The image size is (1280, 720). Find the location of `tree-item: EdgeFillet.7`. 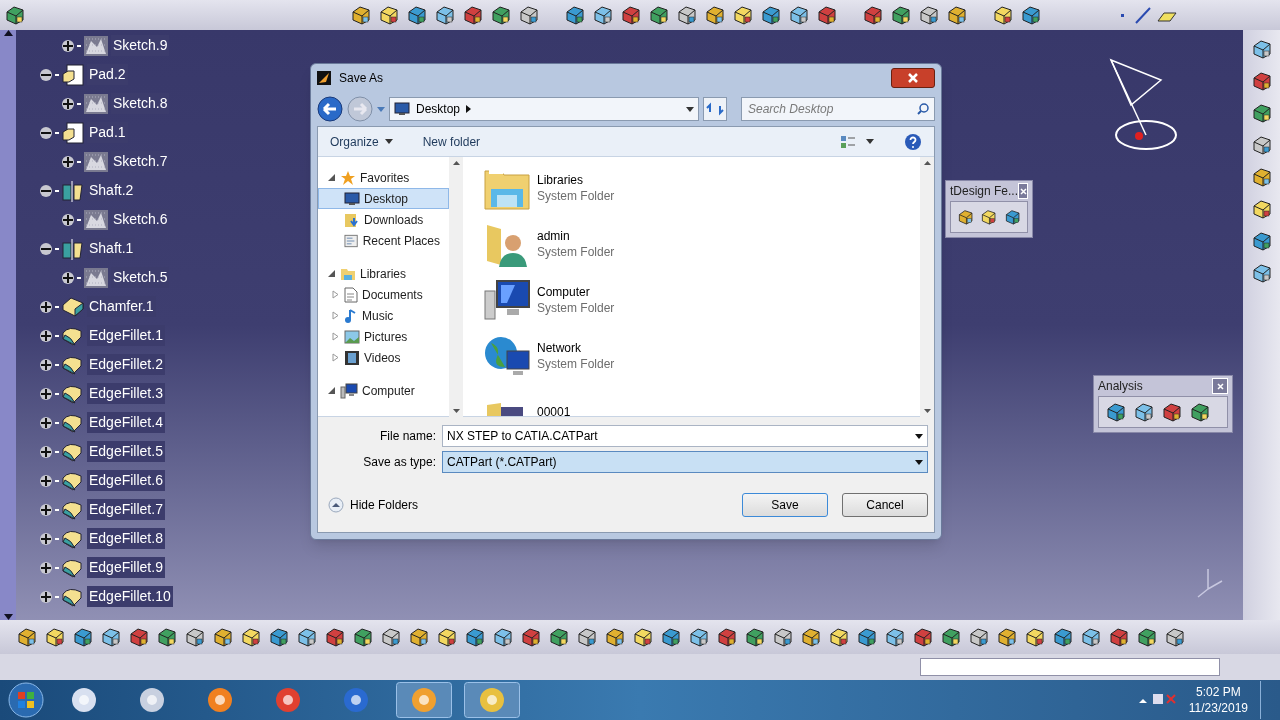

tree-item: EdgeFillet.7 is located at coordinates (126, 509).